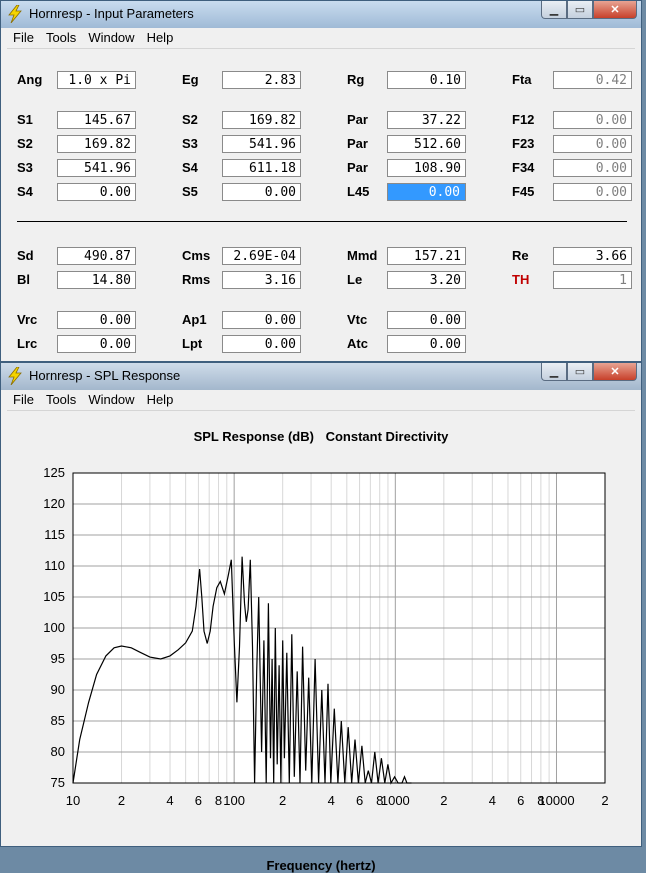 This screenshot has height=873, width=646. Describe the element at coordinates (190, 79) in the screenshot. I see `label-eg: Eg` at that location.